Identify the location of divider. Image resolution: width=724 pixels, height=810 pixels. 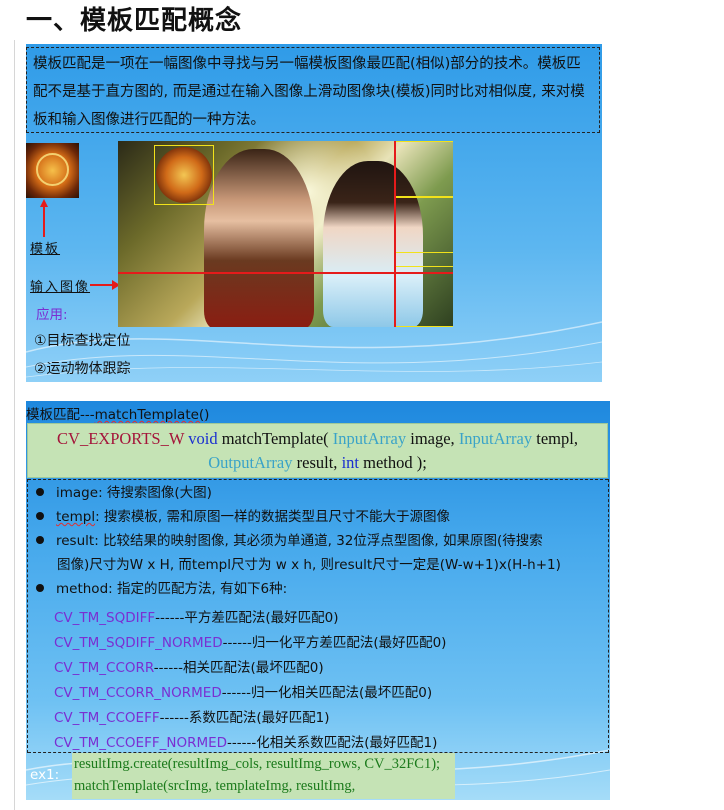
(318, 479).